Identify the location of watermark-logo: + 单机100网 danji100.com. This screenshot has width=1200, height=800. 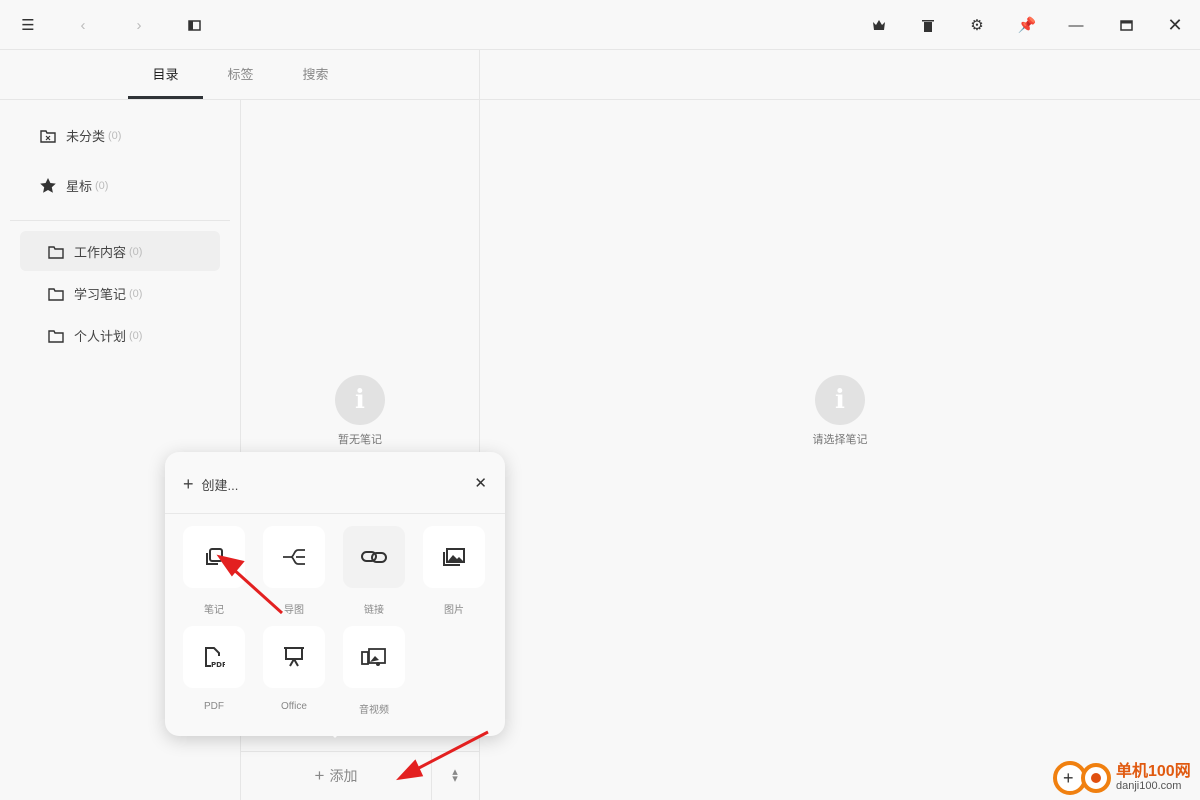
(1125, 777).